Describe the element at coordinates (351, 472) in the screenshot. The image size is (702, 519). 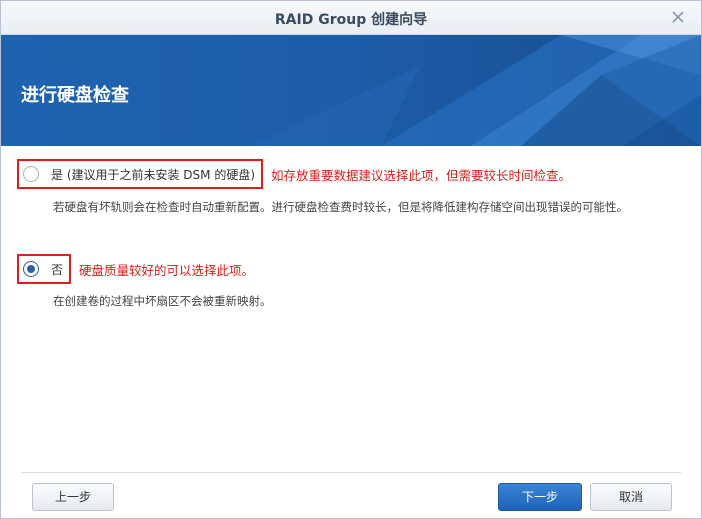
I see `footer-divider` at that location.